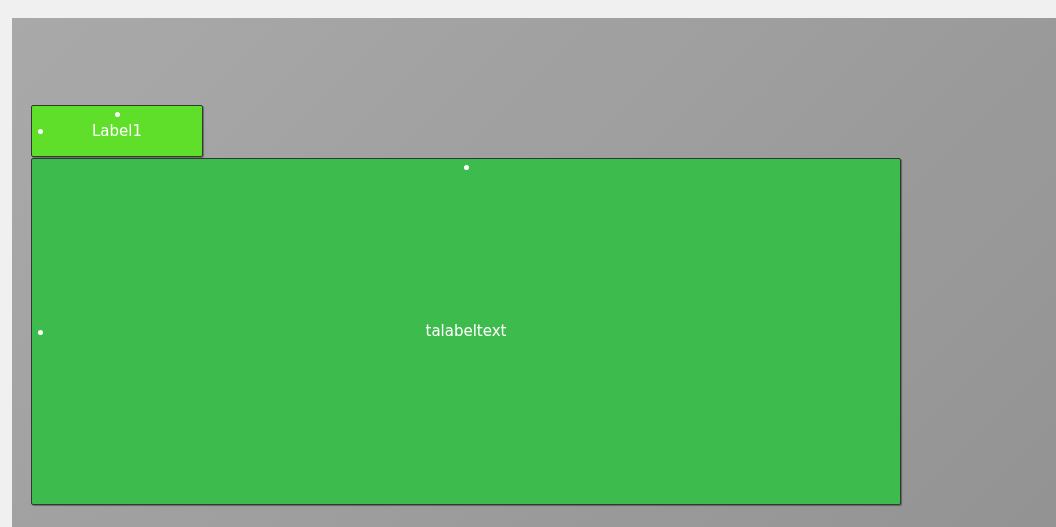 The image size is (1056, 527). I want to click on label-control: Label1, so click(117, 131).